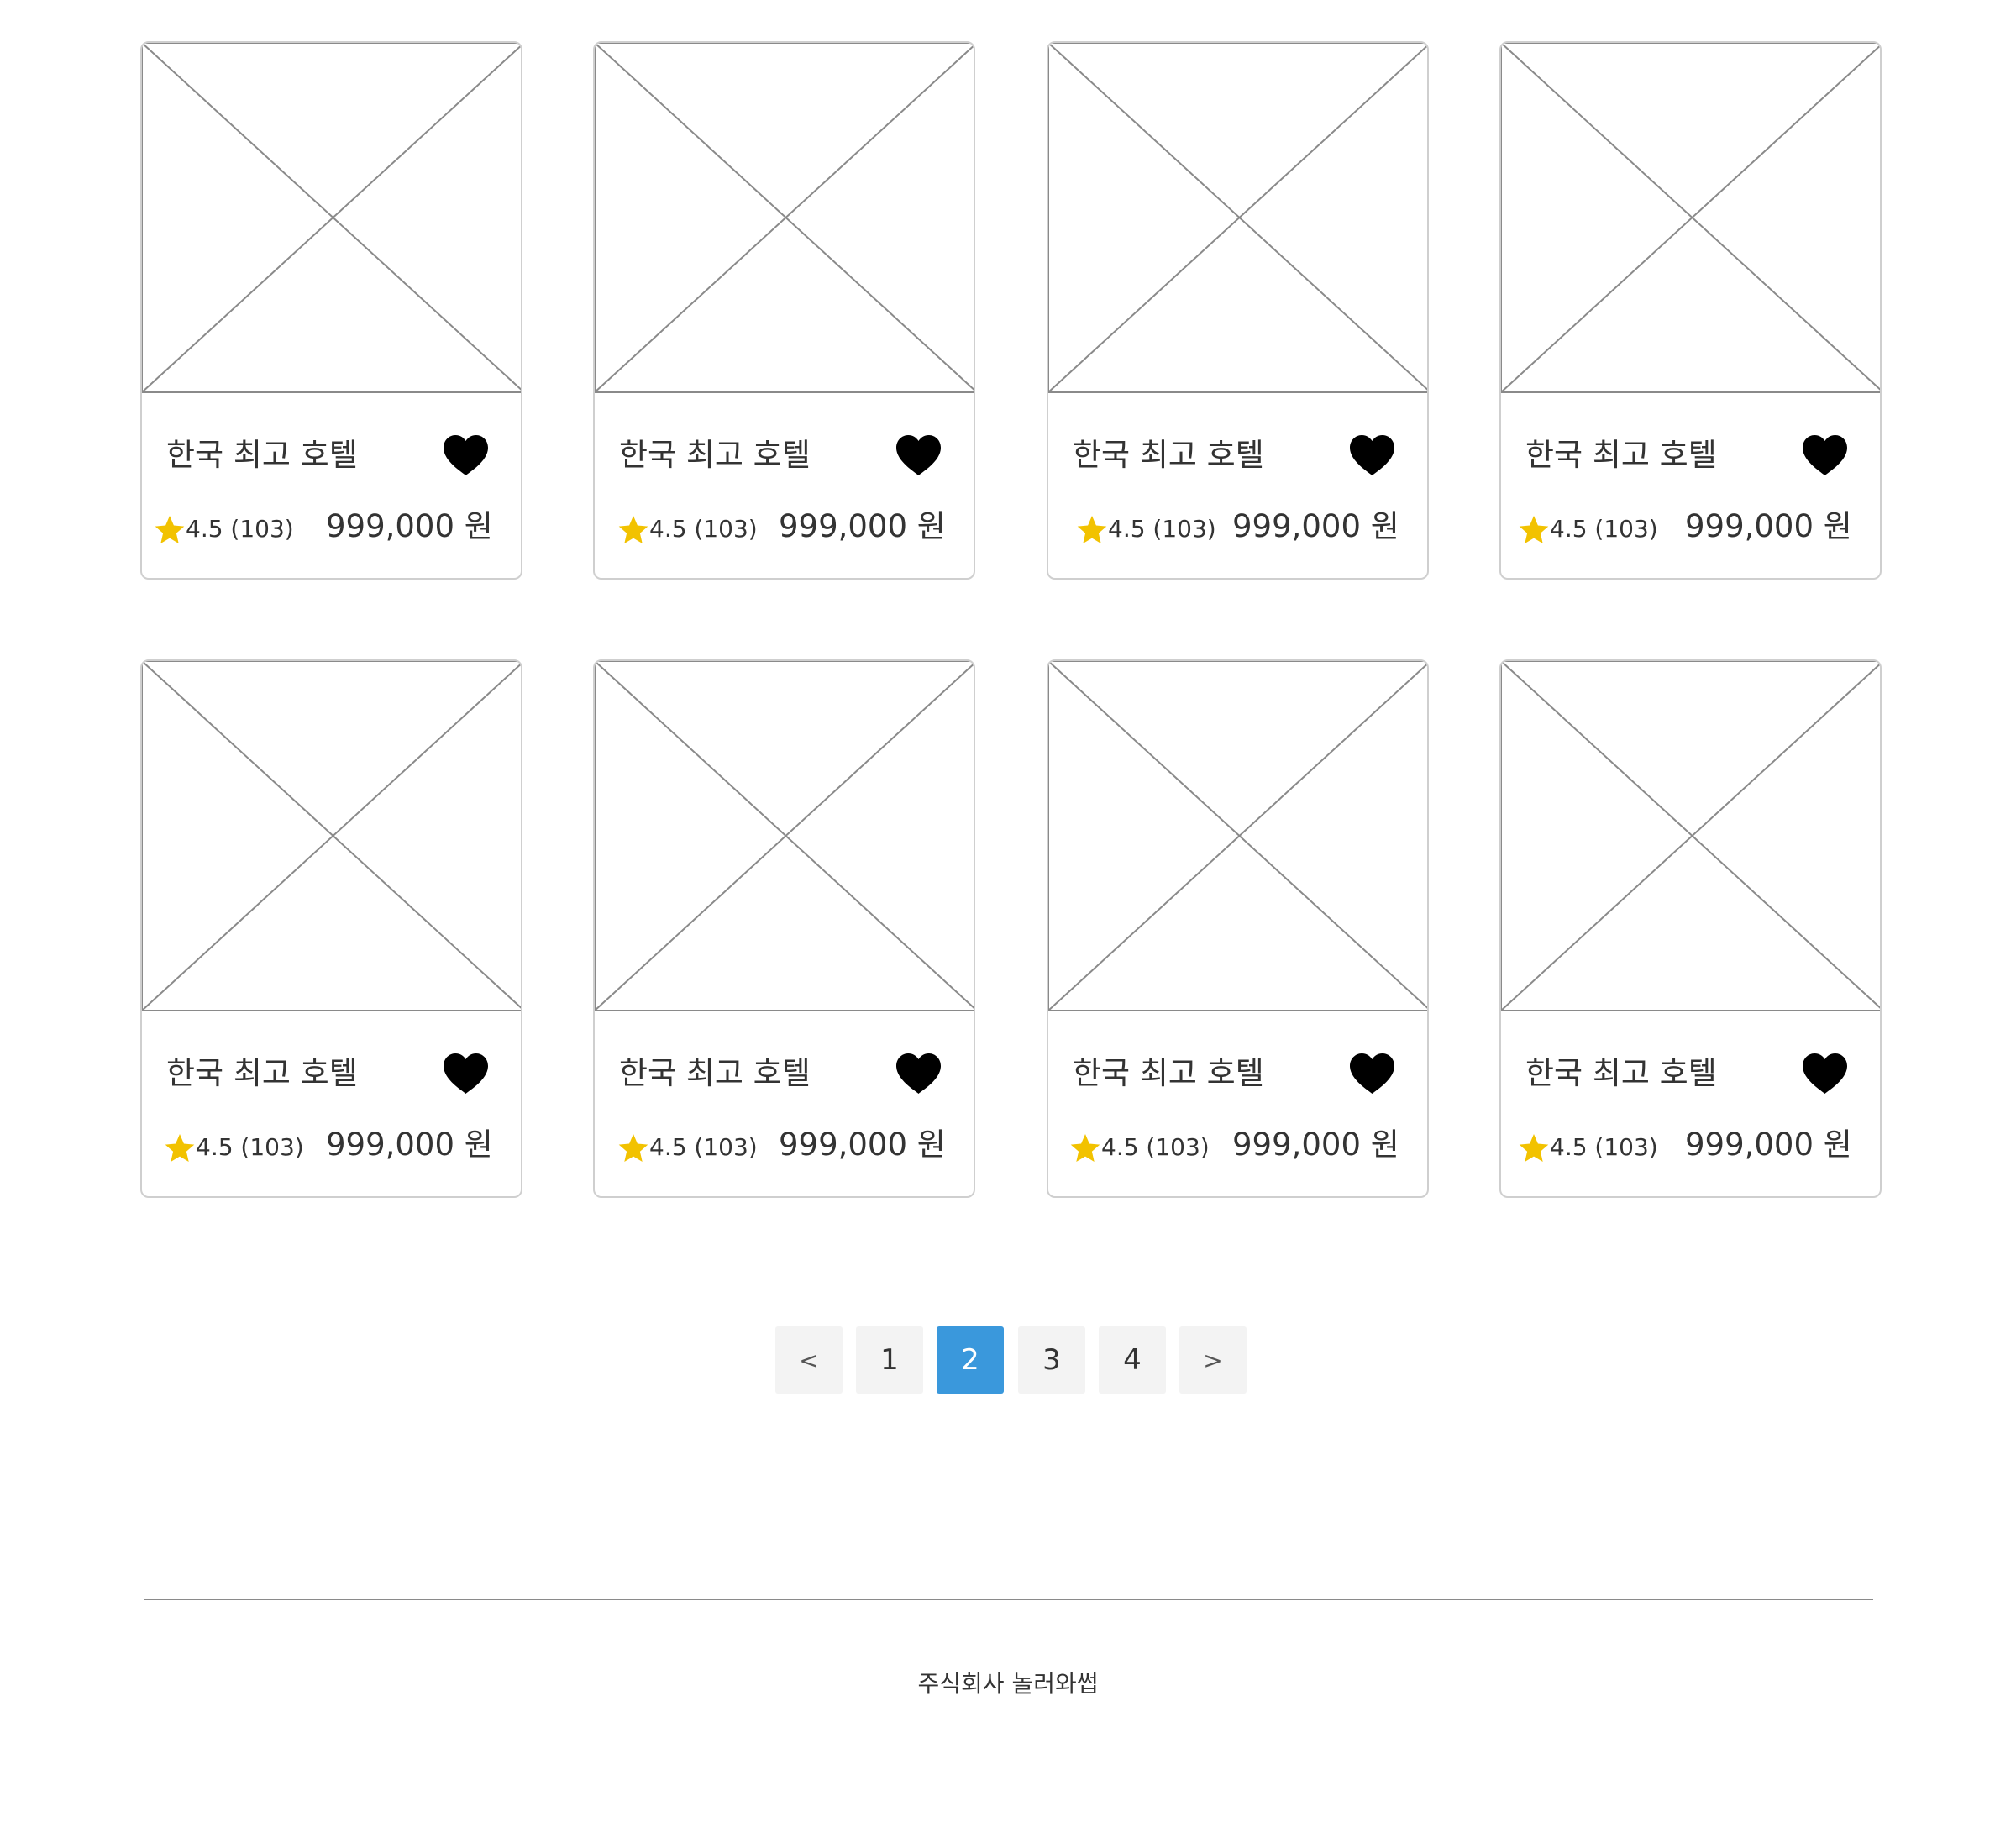  I want to click on pagination: < 1 2 3 4 >, so click(1008, 1360).